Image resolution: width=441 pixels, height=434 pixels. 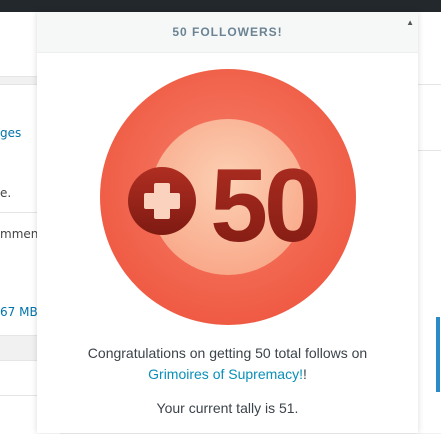 What do you see at coordinates (438, 354) in the screenshot?
I see `scrollbar-thumb` at bounding box center [438, 354].